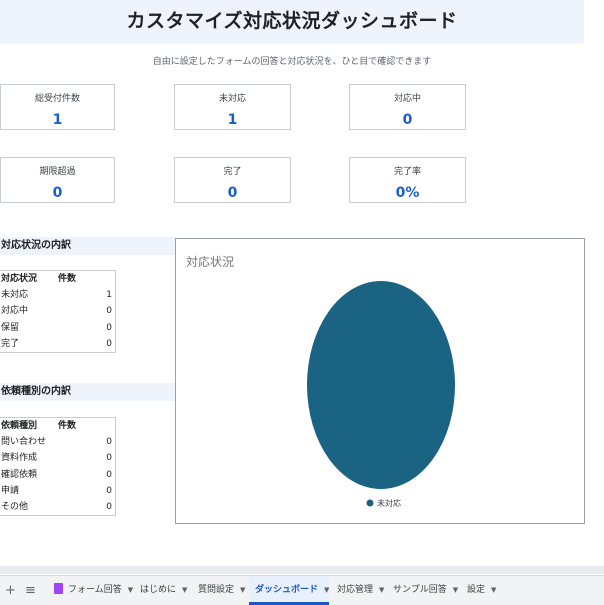 This screenshot has height=605, width=604. What do you see at coordinates (476, 590) in the screenshot?
I see `tab-label: 設定` at bounding box center [476, 590].